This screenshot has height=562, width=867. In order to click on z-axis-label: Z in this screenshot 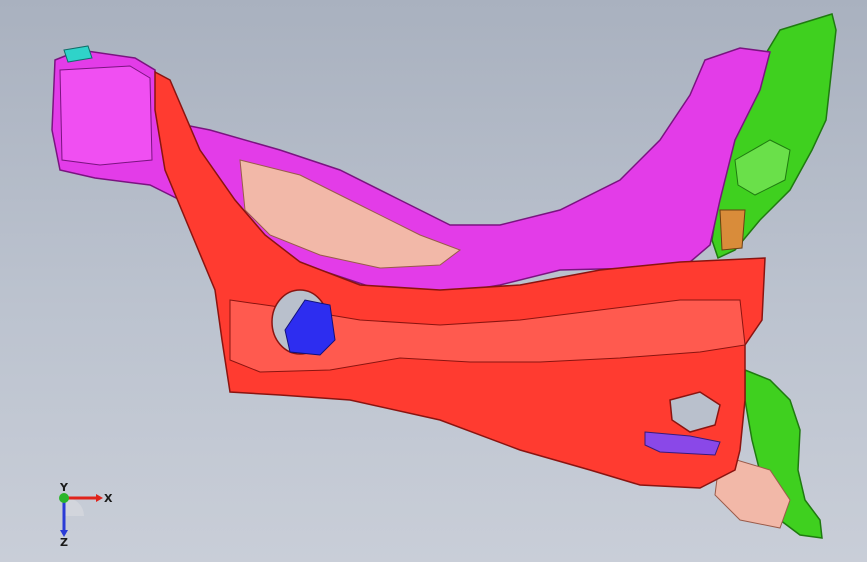, I will do `click(64, 542)`.